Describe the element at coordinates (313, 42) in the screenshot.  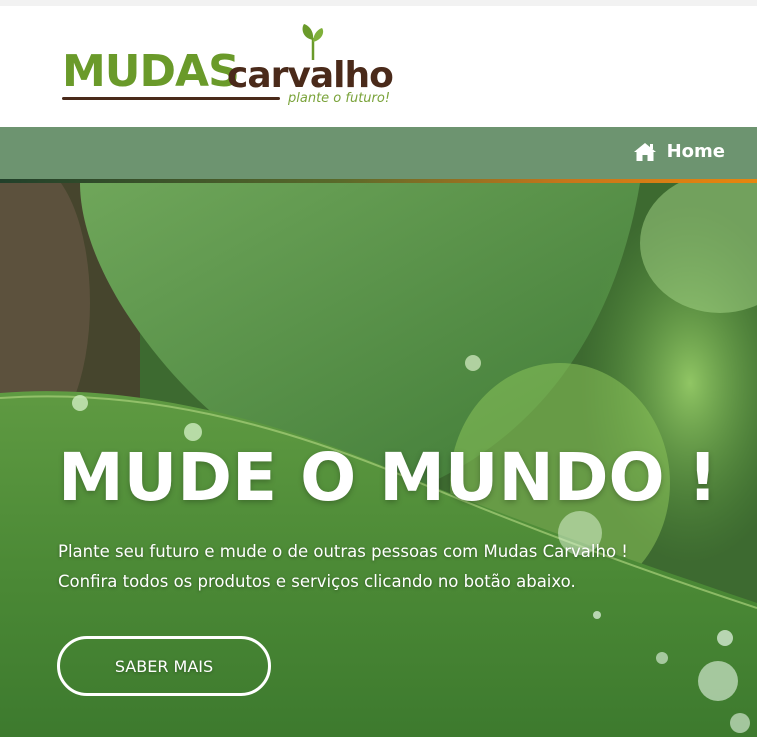
I see `sprout-icon` at that location.